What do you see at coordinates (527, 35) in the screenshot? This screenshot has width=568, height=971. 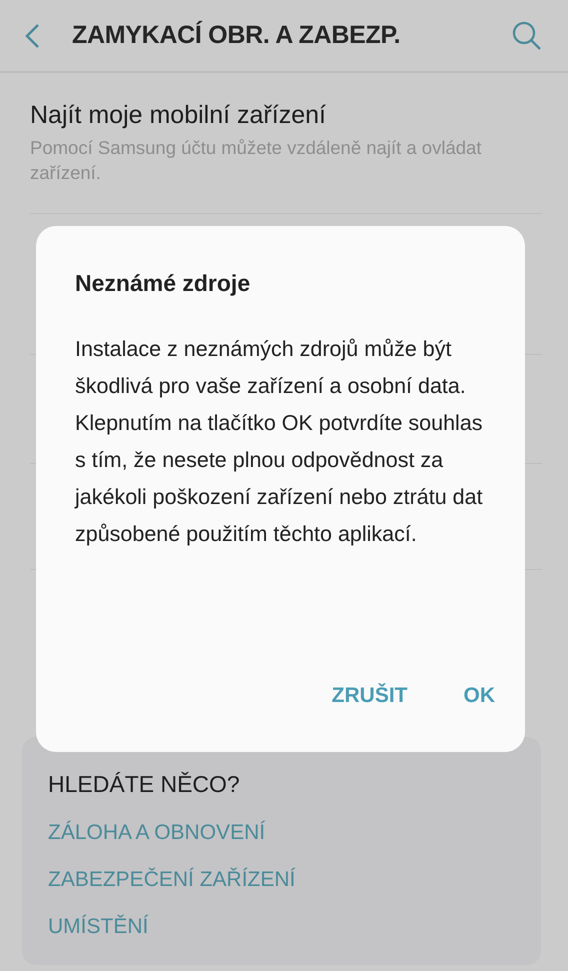 I see `search-button` at bounding box center [527, 35].